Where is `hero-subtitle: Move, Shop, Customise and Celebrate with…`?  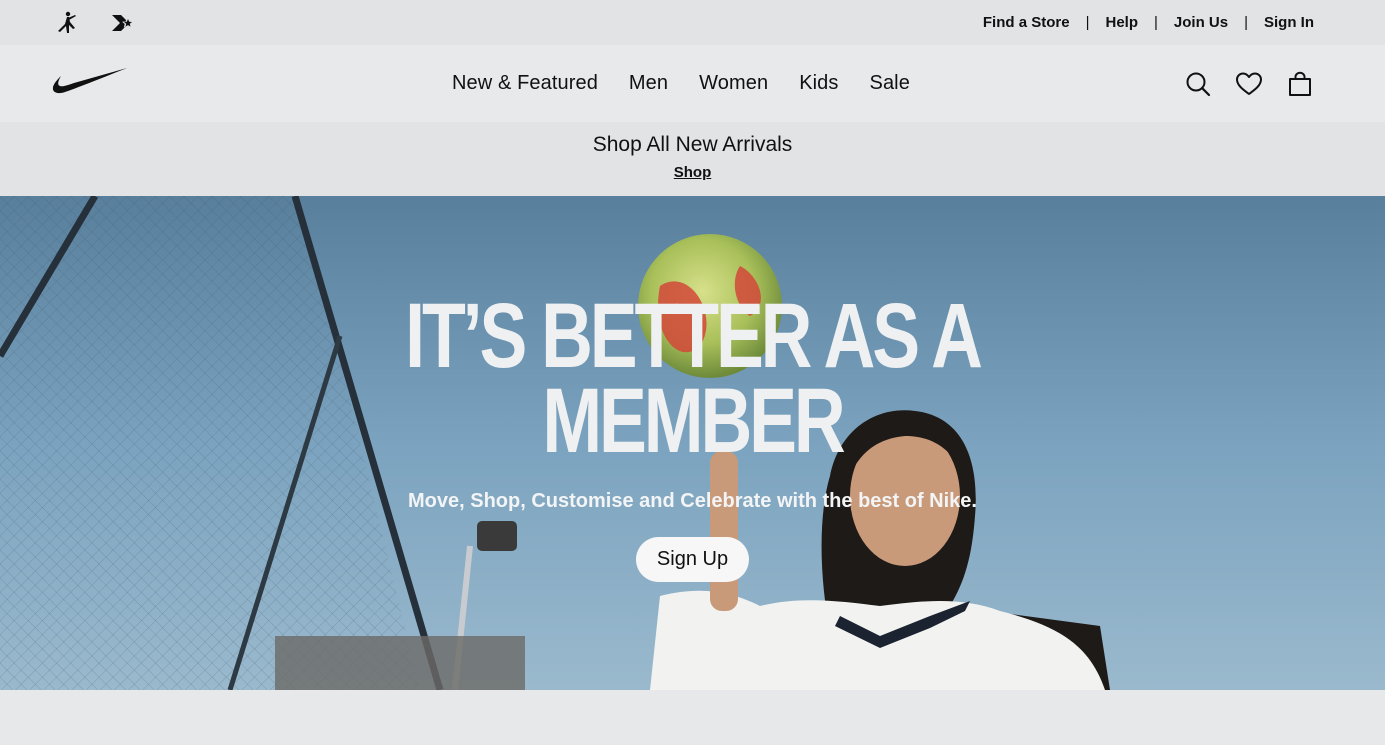
hero-subtitle: Move, Shop, Customise and Celebrate with… is located at coordinates (692, 501).